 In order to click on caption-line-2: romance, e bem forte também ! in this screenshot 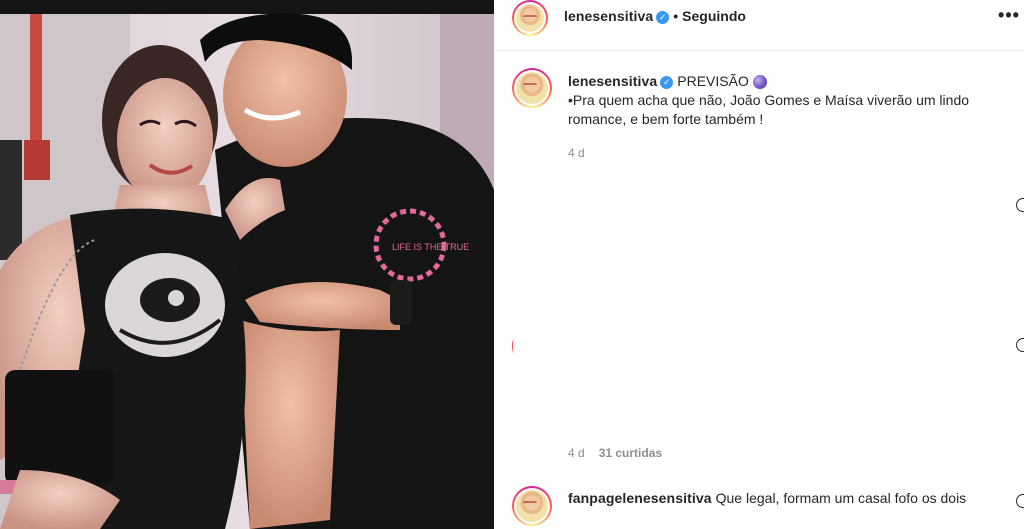, I will do `click(666, 119)`.